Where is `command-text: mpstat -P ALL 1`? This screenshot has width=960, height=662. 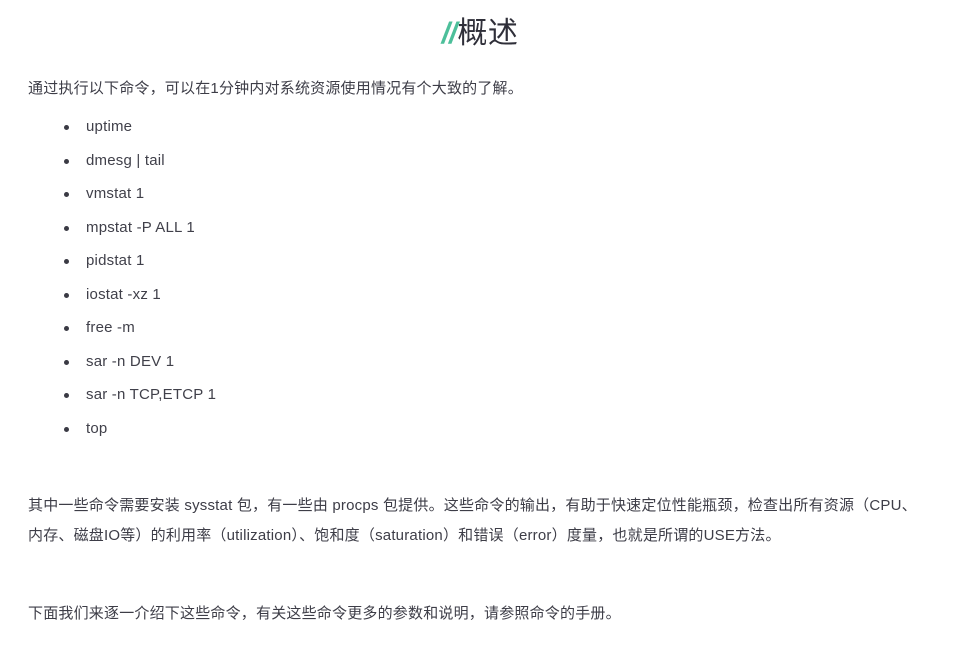
command-text: mpstat -P ALL 1 is located at coordinates (140, 227).